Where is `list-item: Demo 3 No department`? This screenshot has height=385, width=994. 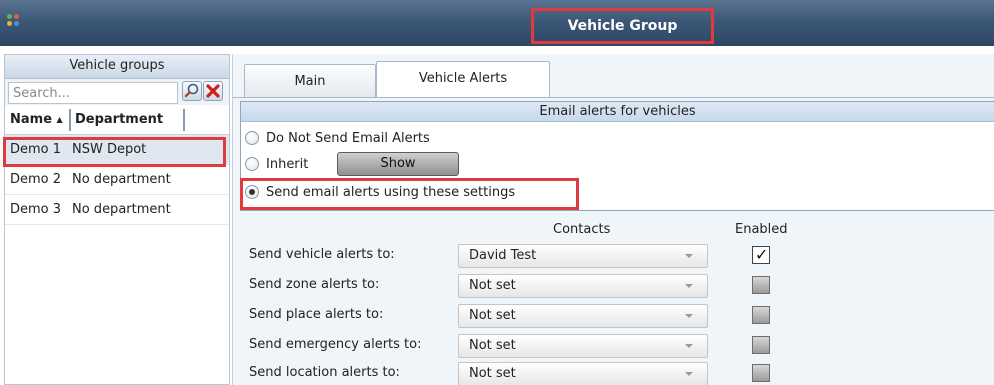 list-item: Demo 3 No department is located at coordinates (117, 210).